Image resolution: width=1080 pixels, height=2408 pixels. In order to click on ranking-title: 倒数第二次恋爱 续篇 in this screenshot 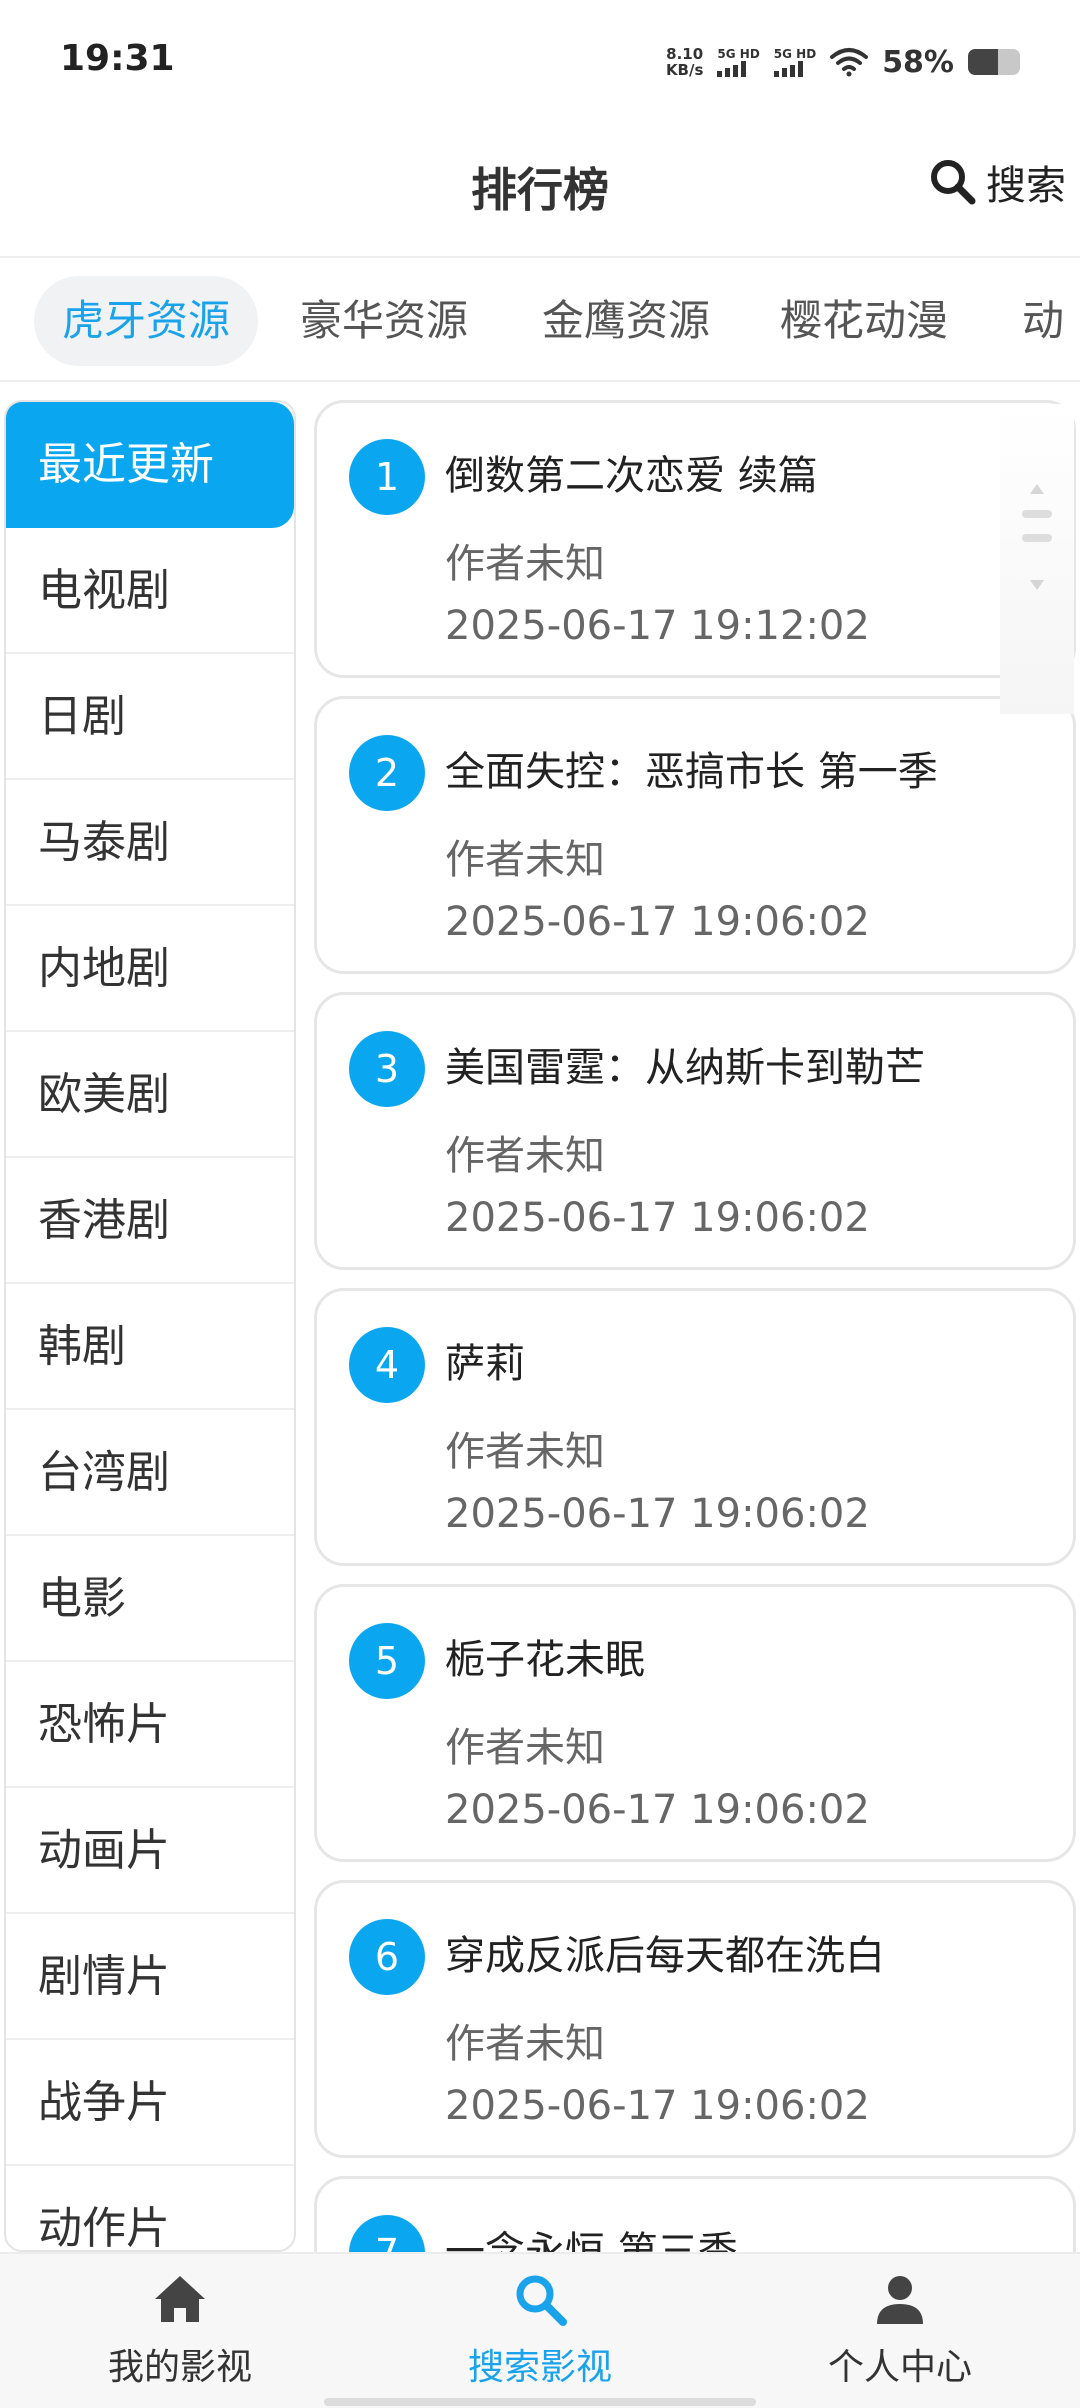, I will do `click(631, 476)`.